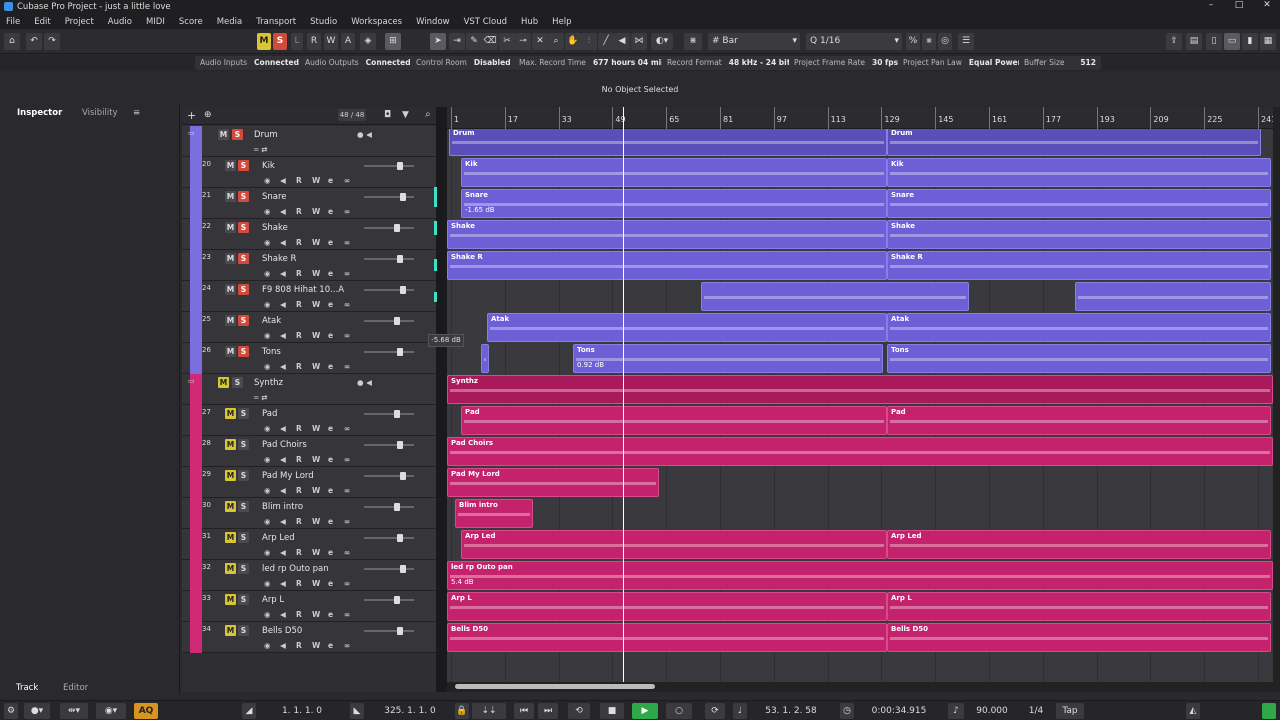  What do you see at coordinates (249, 711) in the screenshot?
I see `left-locator-icon: ◢` at bounding box center [249, 711].